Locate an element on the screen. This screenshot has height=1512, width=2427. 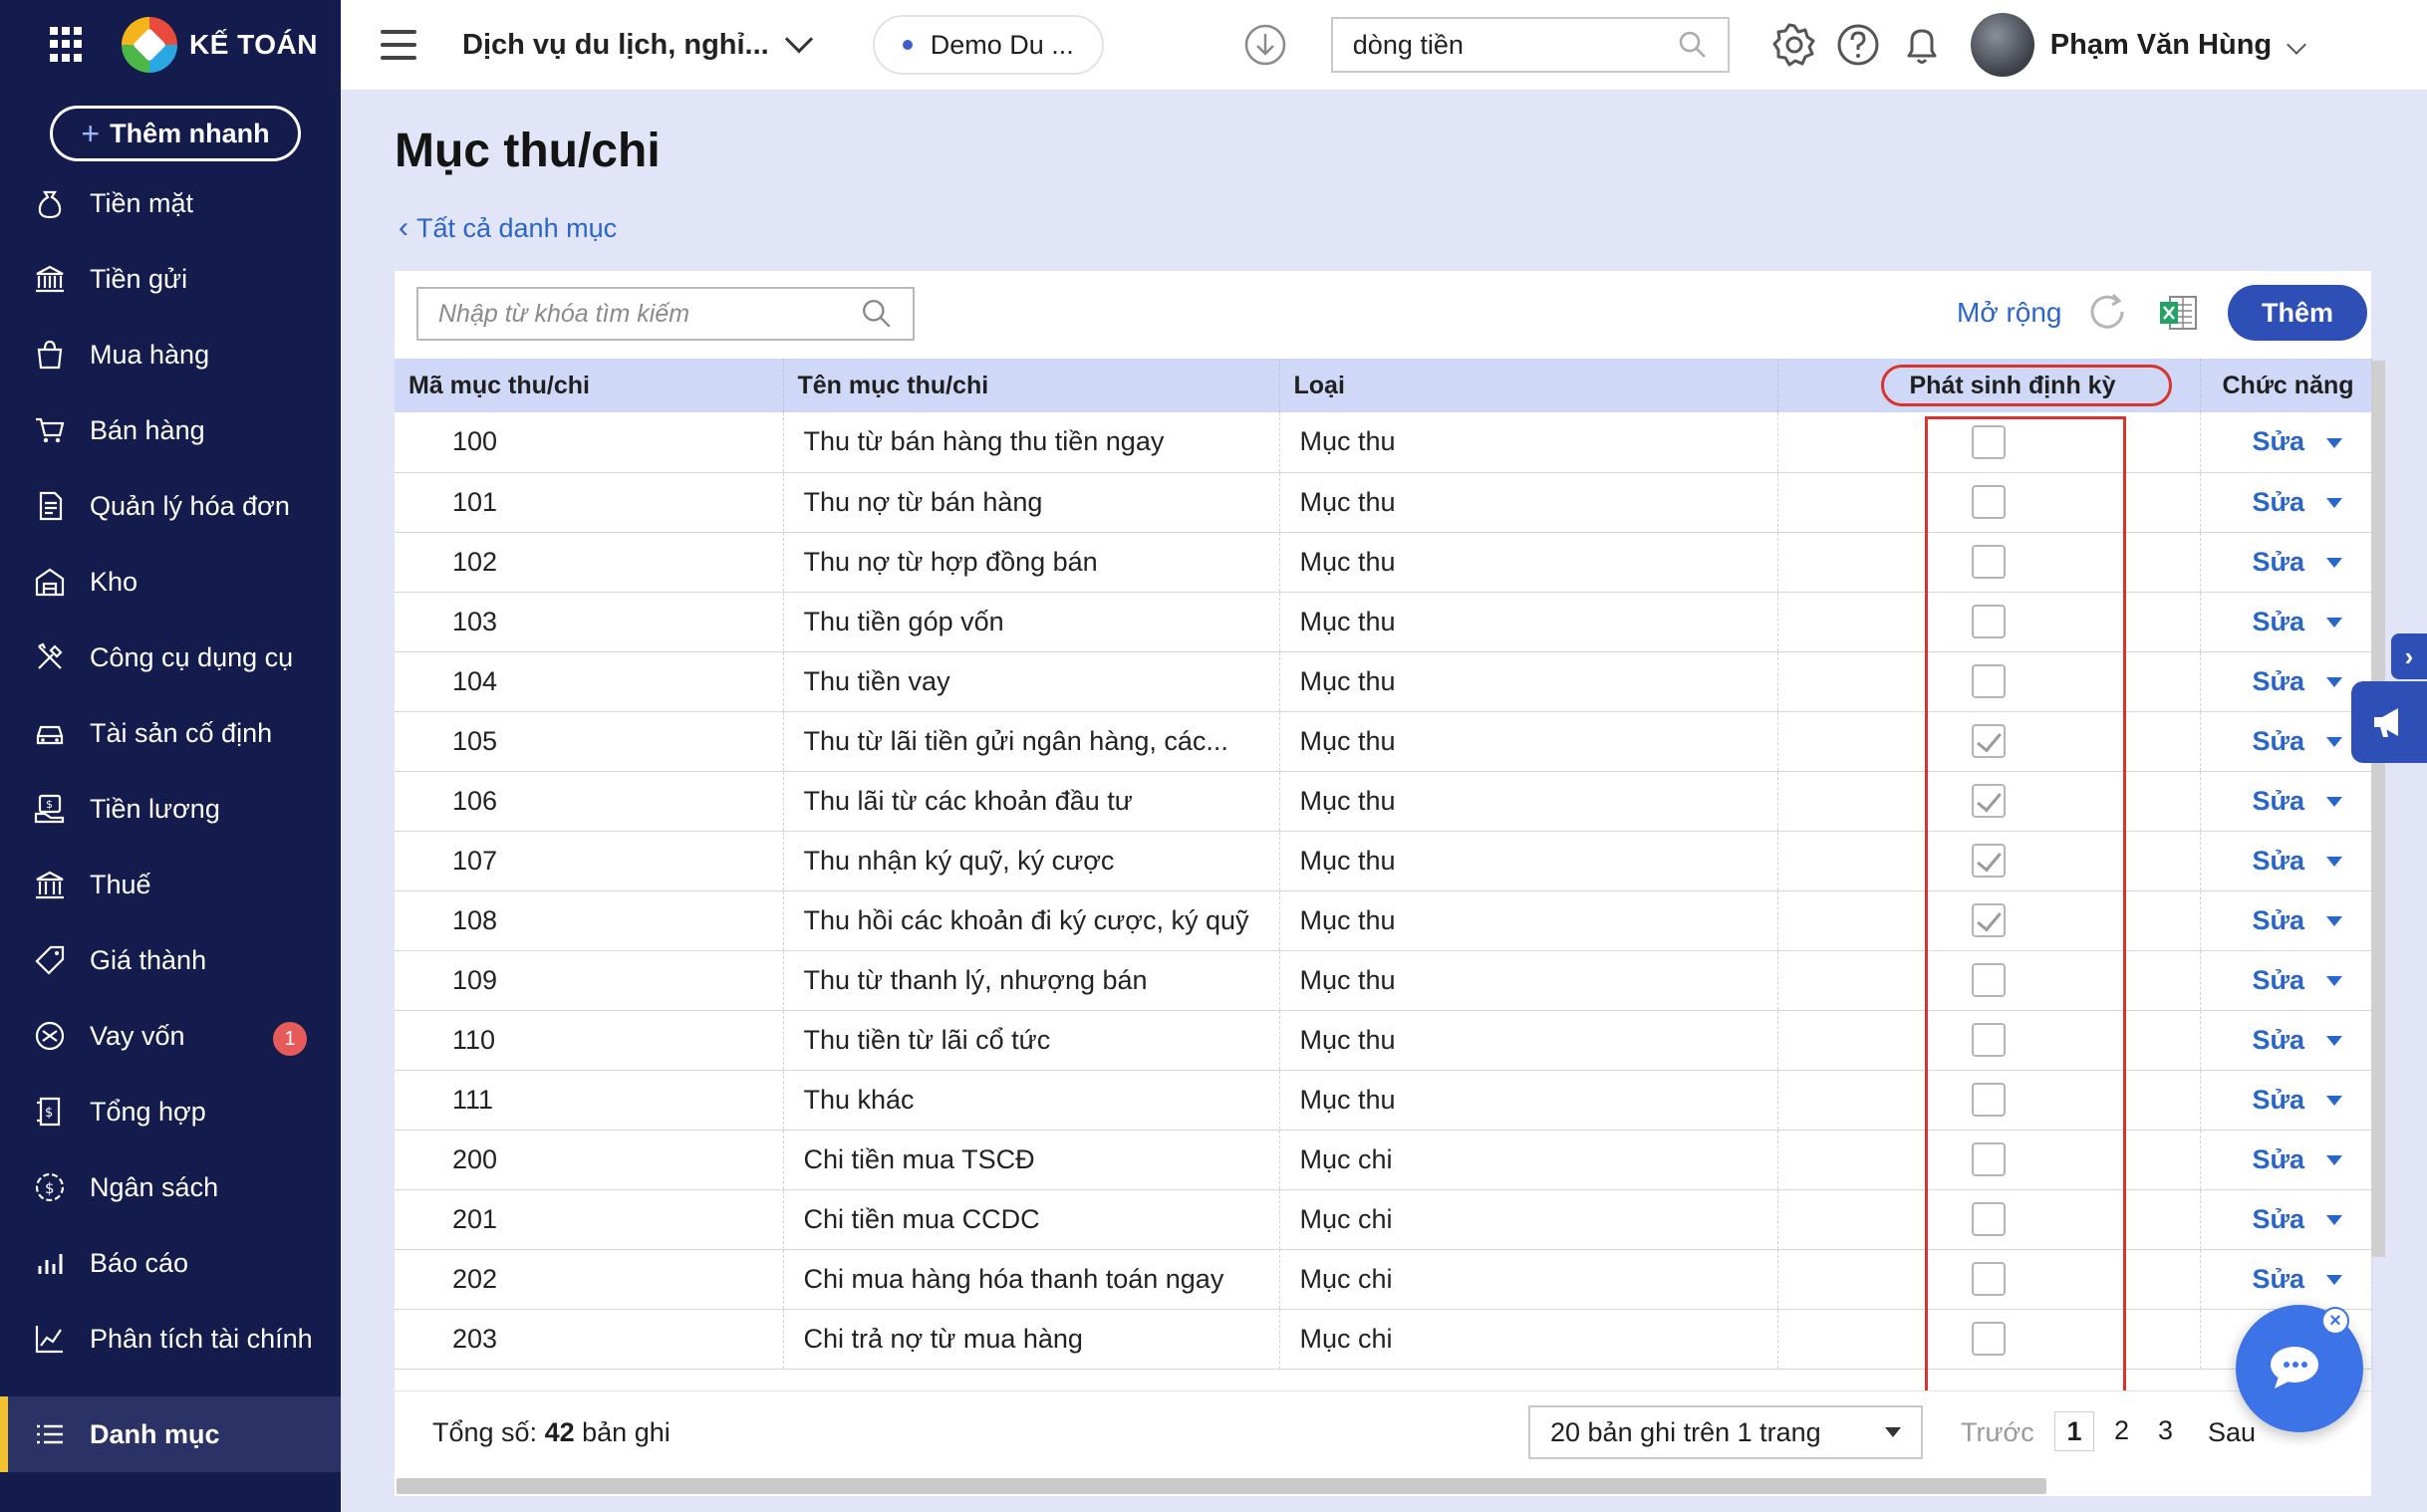
cell-code: 106 is located at coordinates (589, 801).